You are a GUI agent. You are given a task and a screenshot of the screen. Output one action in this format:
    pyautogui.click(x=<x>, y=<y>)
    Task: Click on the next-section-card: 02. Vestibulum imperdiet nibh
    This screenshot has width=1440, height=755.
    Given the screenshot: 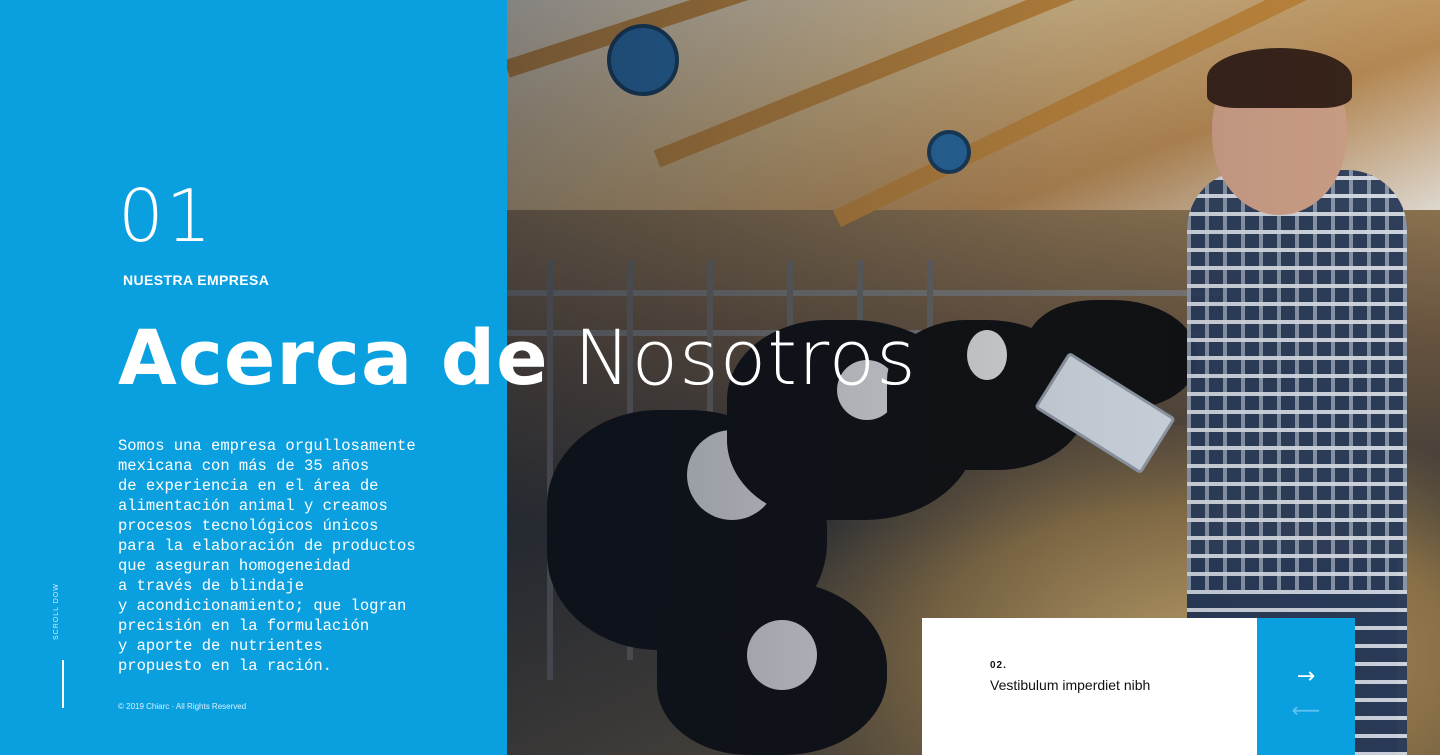 What is the action you would take?
    pyautogui.click(x=1089, y=686)
    